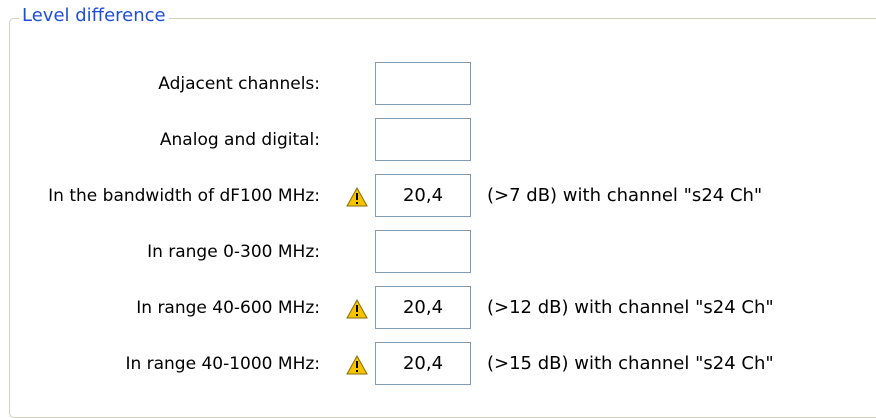  What do you see at coordinates (423, 195) in the screenshot?
I see `bandwidth-df100-field` at bounding box center [423, 195].